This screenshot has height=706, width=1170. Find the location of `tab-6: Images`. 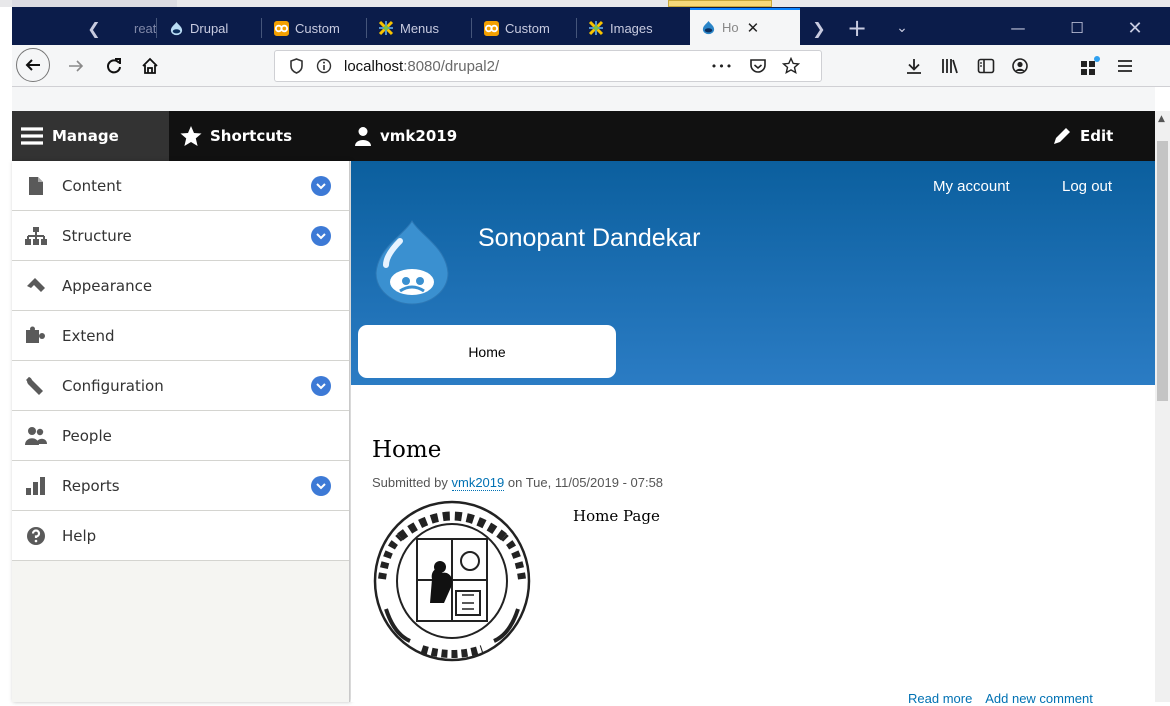

tab-6: Images is located at coordinates (633, 28).